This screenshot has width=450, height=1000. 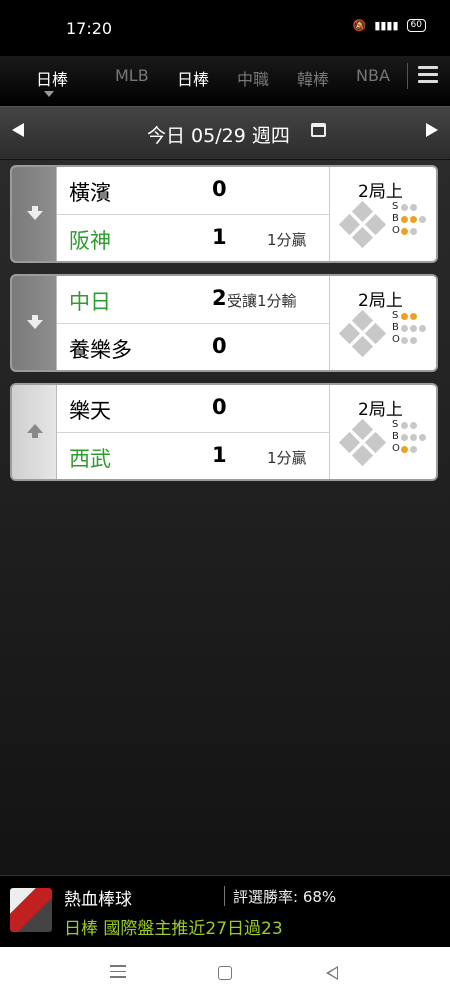 What do you see at coordinates (90, 411) in the screenshot?
I see `away-team-name: 樂天` at bounding box center [90, 411].